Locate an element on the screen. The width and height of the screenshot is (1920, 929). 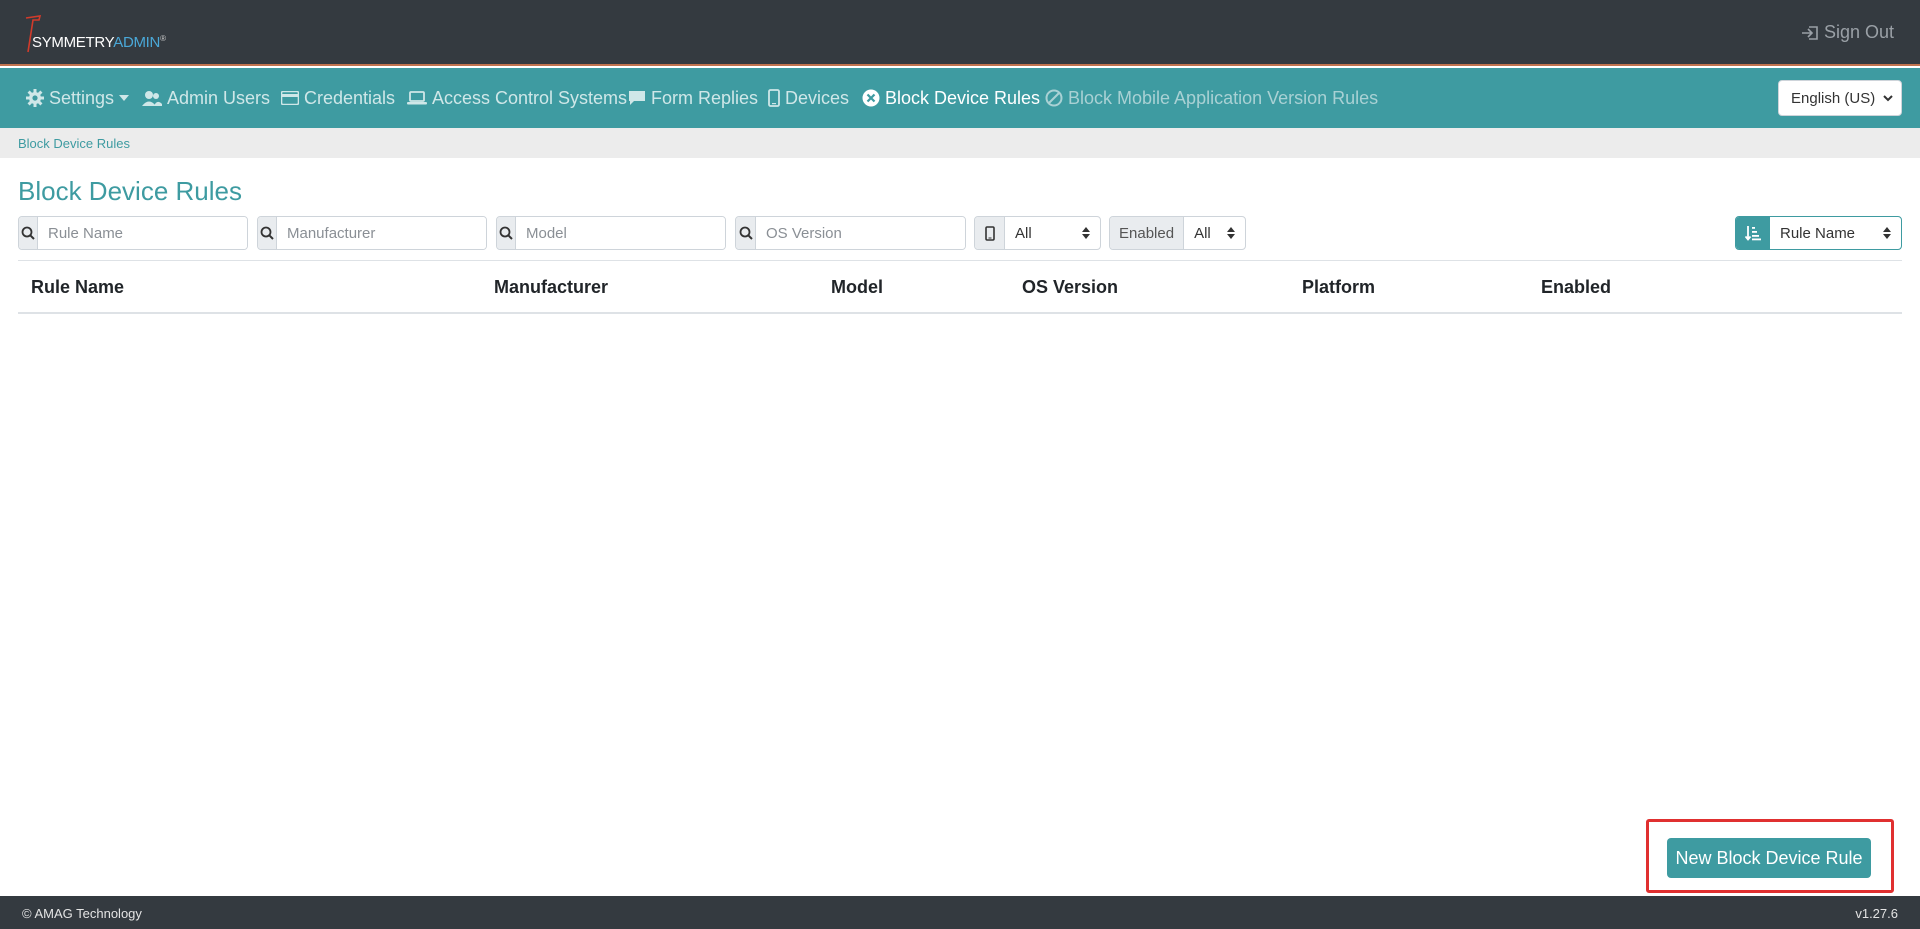
sort-direction-button is located at coordinates (1753, 233).